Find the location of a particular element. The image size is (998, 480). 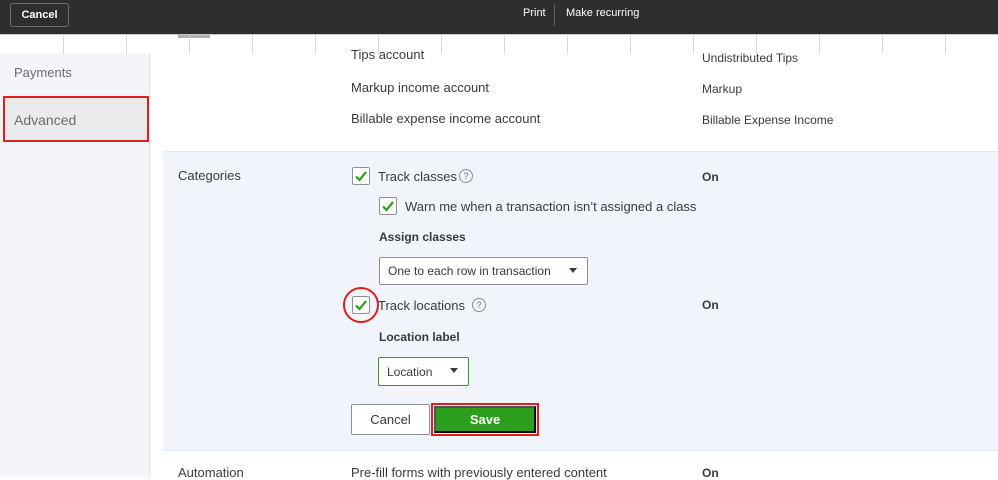

highlight-circle is located at coordinates (361, 305).